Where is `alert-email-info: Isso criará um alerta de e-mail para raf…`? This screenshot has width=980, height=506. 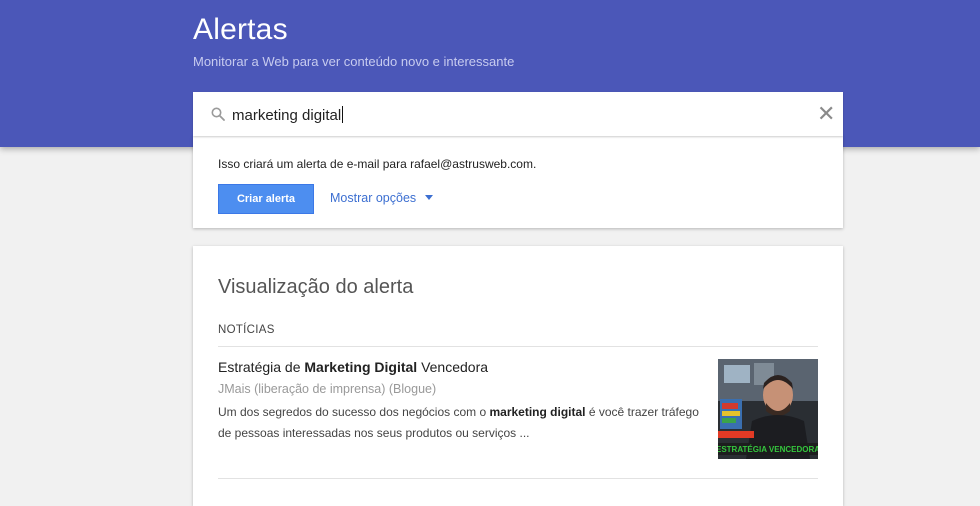 alert-email-info: Isso criará um alerta de e-mail para raf… is located at coordinates (377, 164).